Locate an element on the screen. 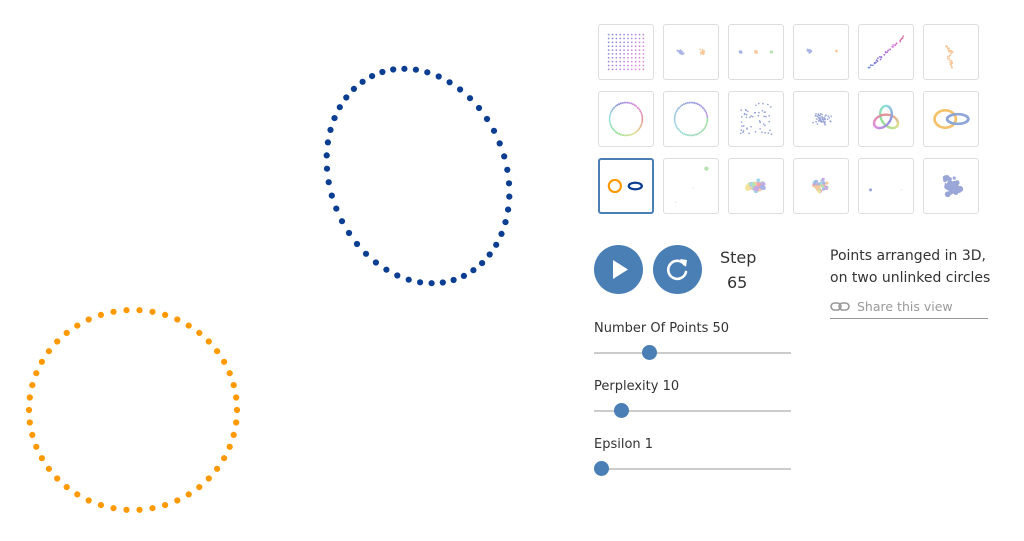  thumbnail-unlinked-circles is located at coordinates (626, 186).